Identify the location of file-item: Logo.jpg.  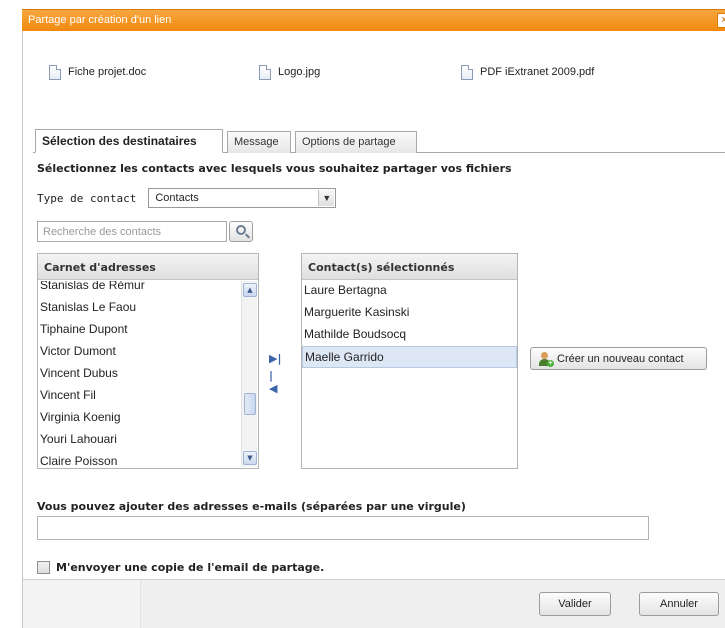
(289, 72).